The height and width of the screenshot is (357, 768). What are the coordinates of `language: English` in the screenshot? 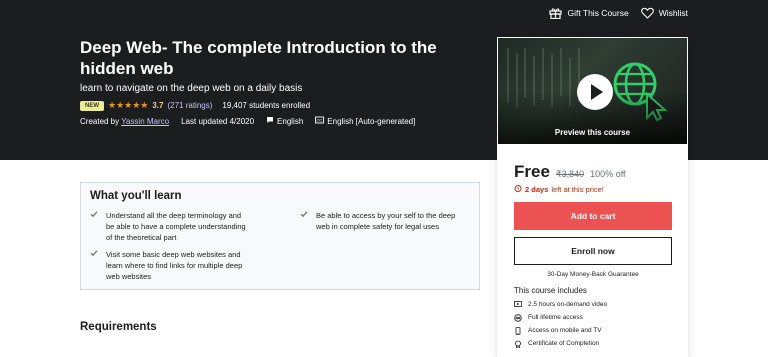 It's located at (284, 121).